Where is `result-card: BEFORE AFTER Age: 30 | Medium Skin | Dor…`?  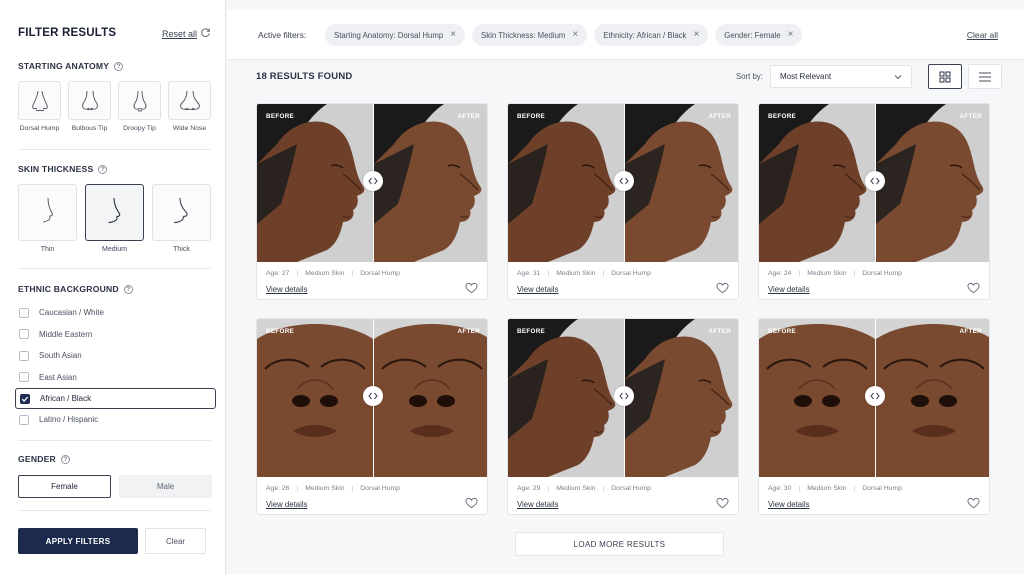
result-card: BEFORE AFTER Age: 30 | Medium Skin | Dor… is located at coordinates (874, 416).